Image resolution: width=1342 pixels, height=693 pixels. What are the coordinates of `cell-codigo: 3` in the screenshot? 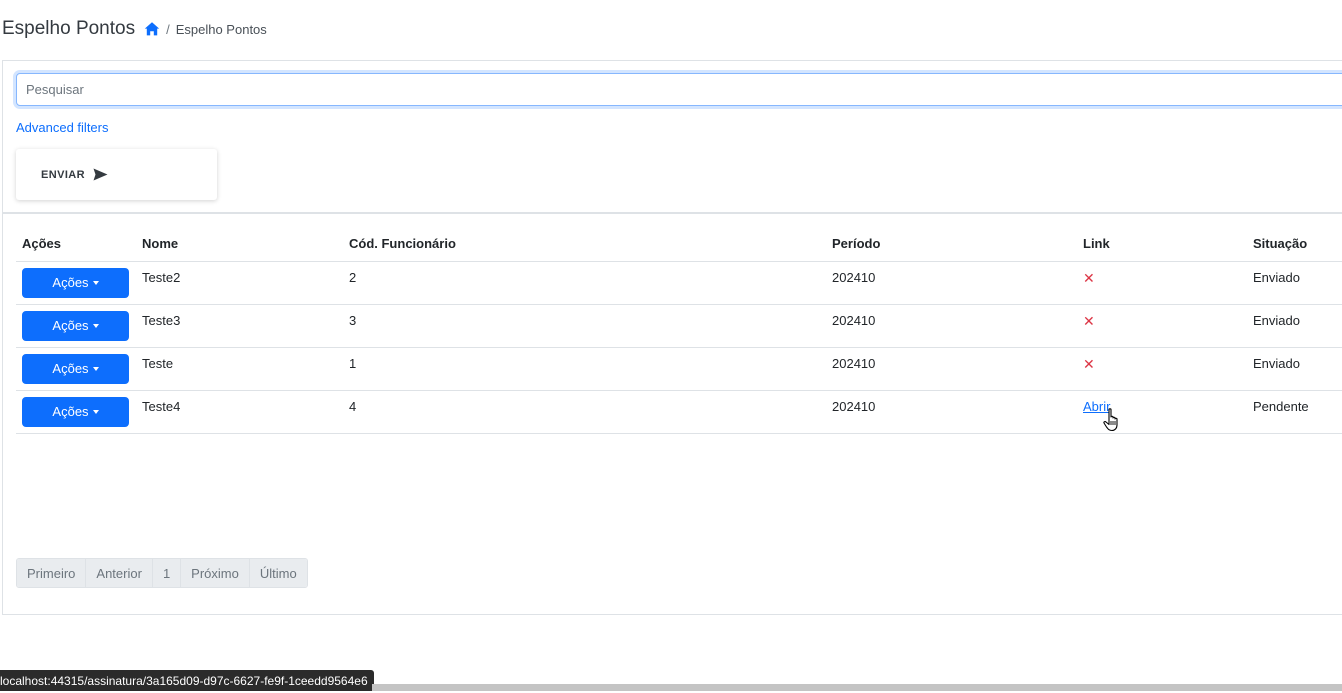 It's located at (584, 326).